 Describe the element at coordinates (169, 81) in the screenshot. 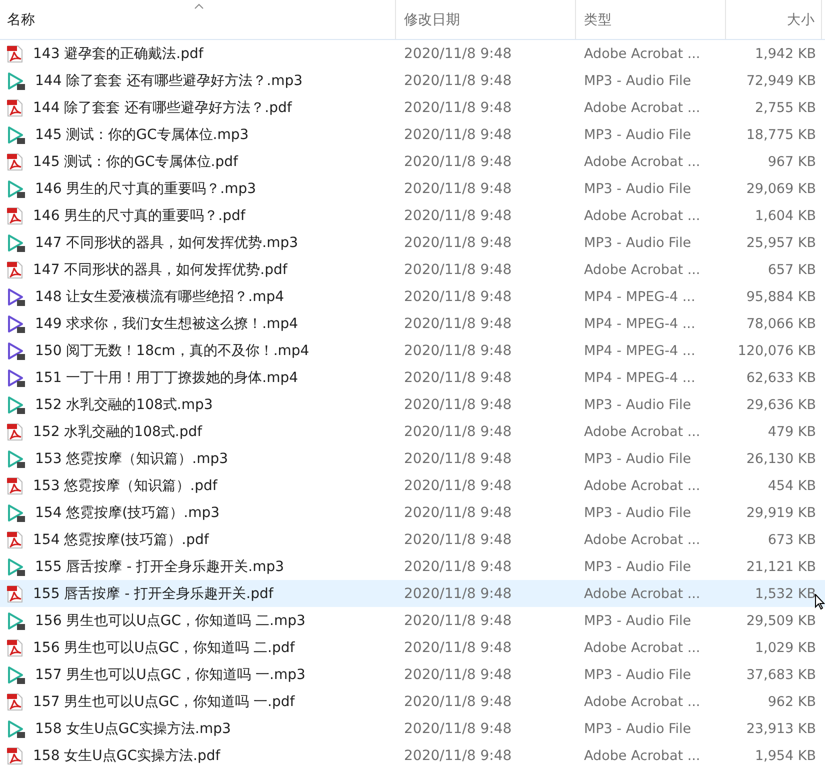

I see `file-name: 144 除了套套 还有哪些避孕好方法？.mp3` at that location.